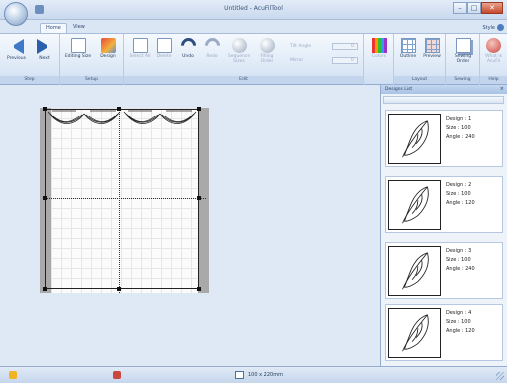 The width and height of the screenshot is (507, 383). Describe the element at coordinates (16, 46) in the screenshot. I see `arrow-left-icon` at that location.